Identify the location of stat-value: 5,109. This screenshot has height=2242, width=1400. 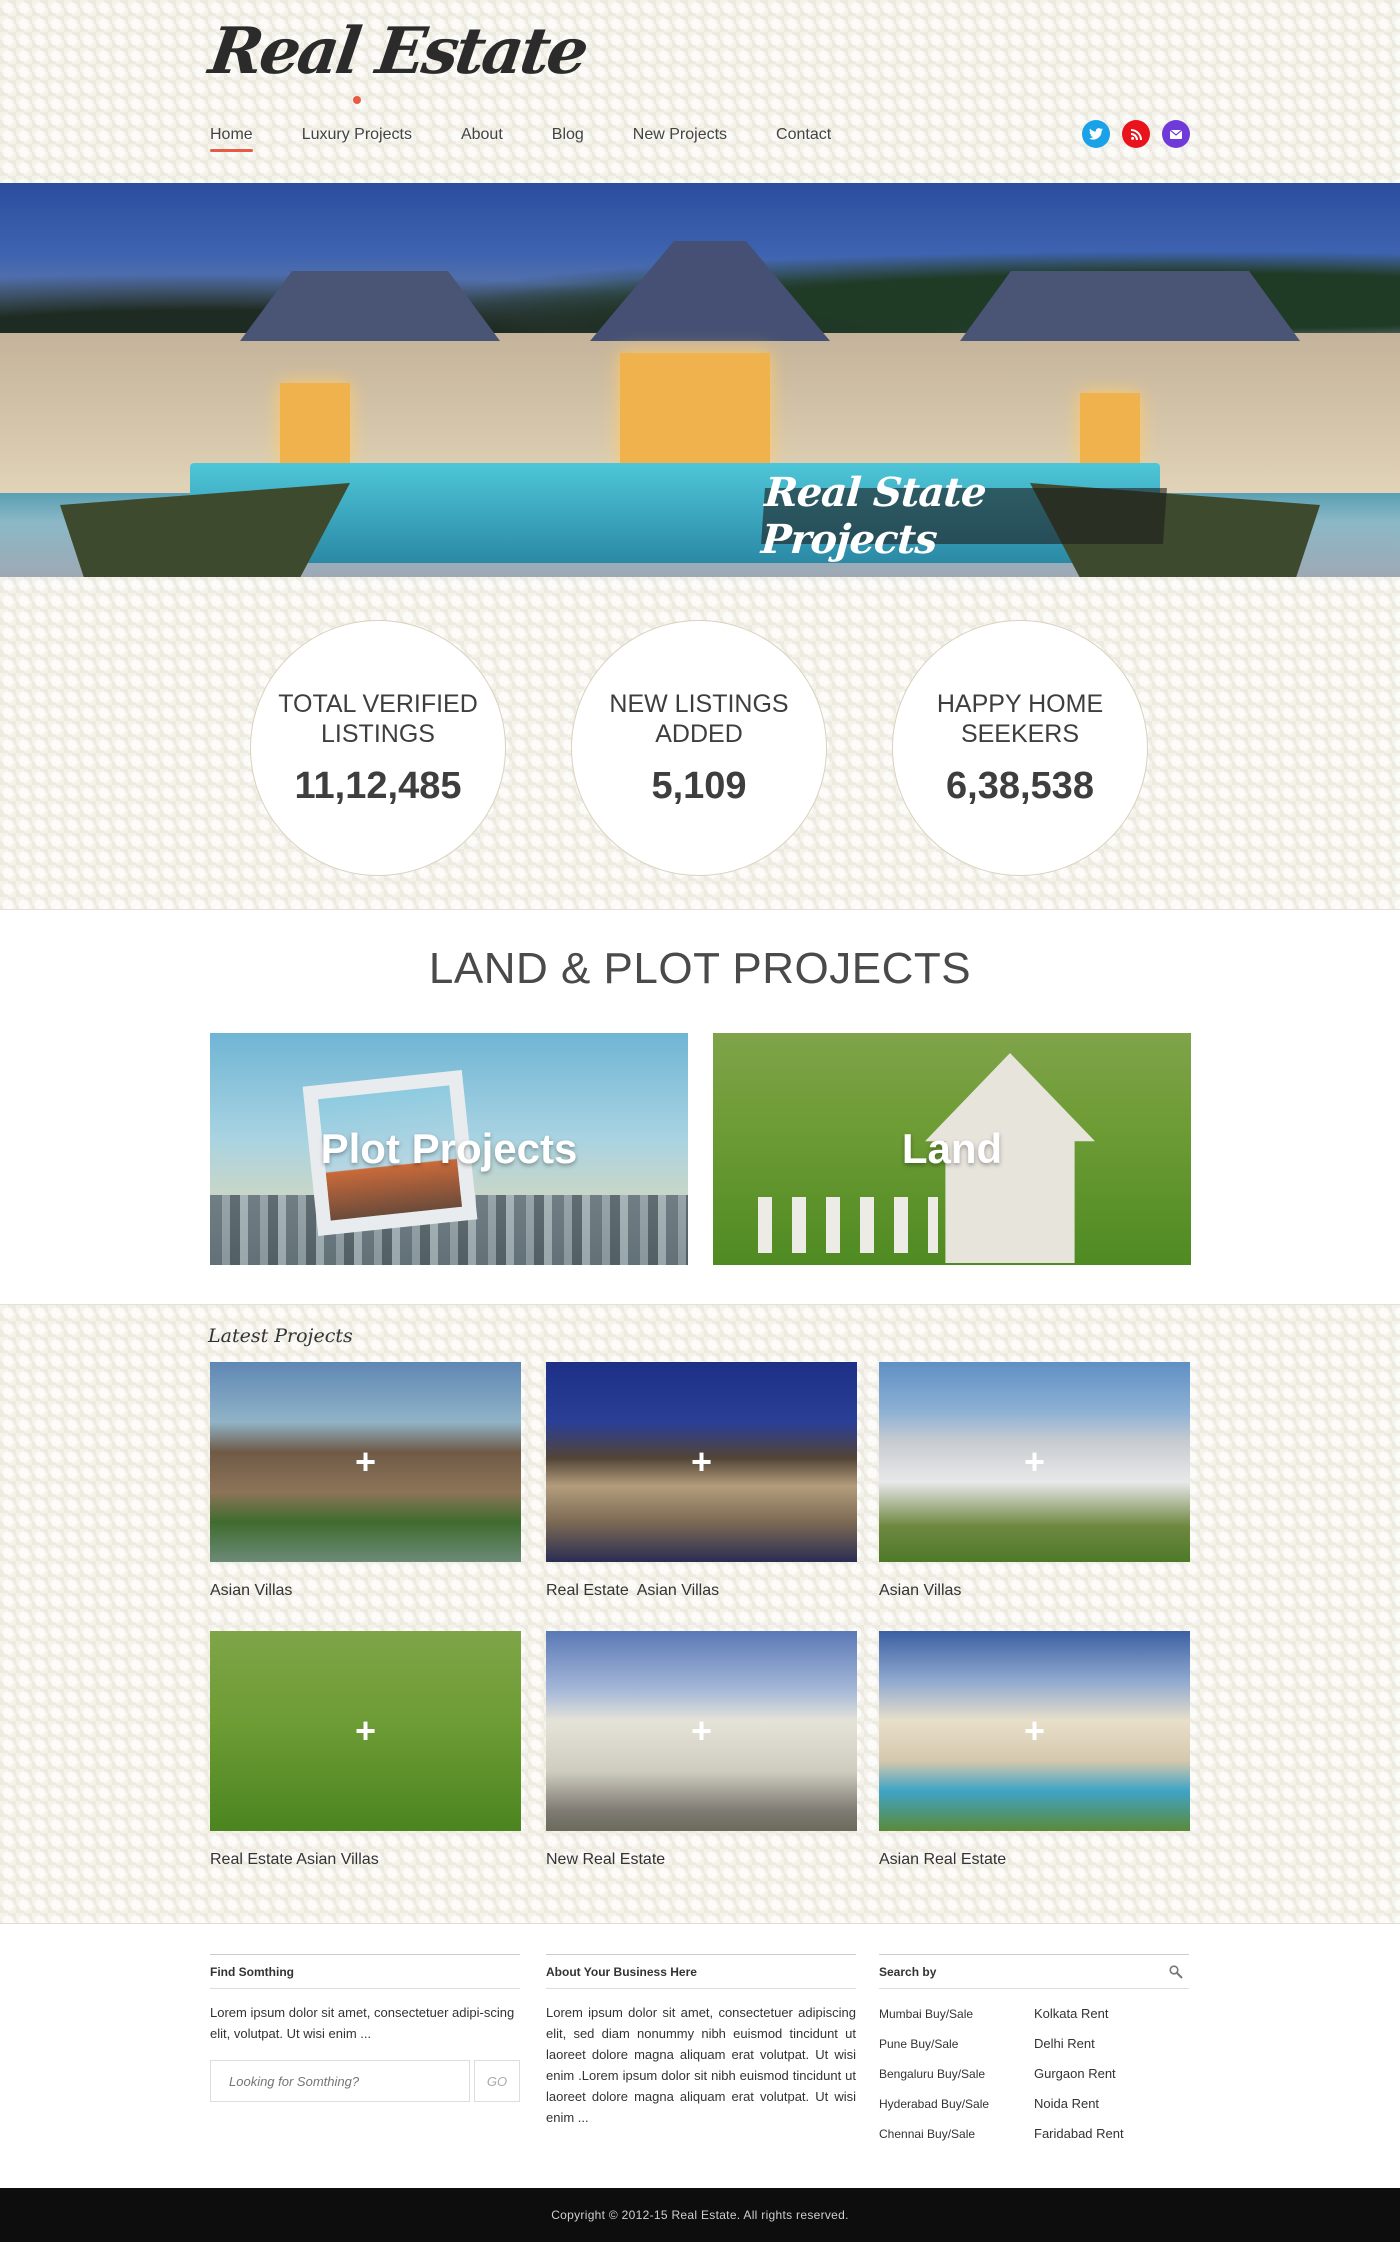
(699, 785).